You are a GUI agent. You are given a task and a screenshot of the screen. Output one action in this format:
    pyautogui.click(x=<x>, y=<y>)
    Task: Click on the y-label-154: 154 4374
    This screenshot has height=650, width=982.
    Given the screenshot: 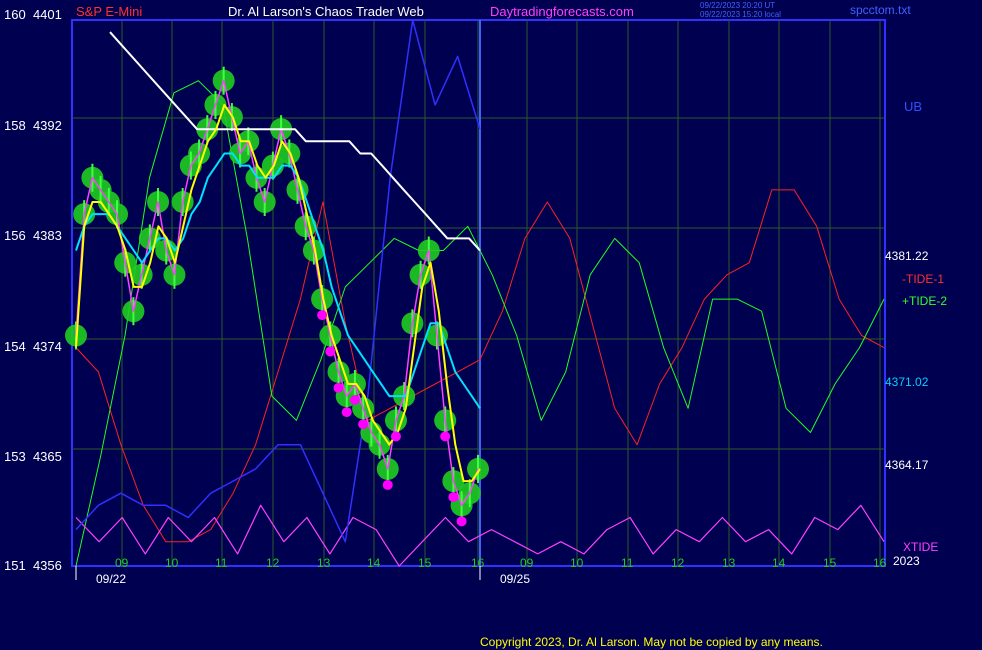 What is the action you would take?
    pyautogui.click(x=33, y=346)
    